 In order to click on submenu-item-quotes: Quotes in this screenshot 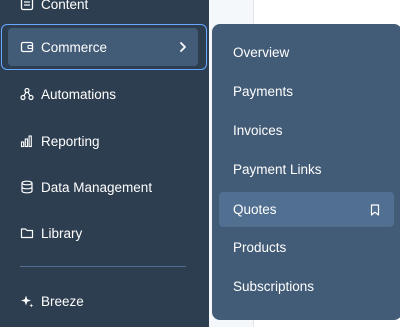, I will do `click(306, 209)`.